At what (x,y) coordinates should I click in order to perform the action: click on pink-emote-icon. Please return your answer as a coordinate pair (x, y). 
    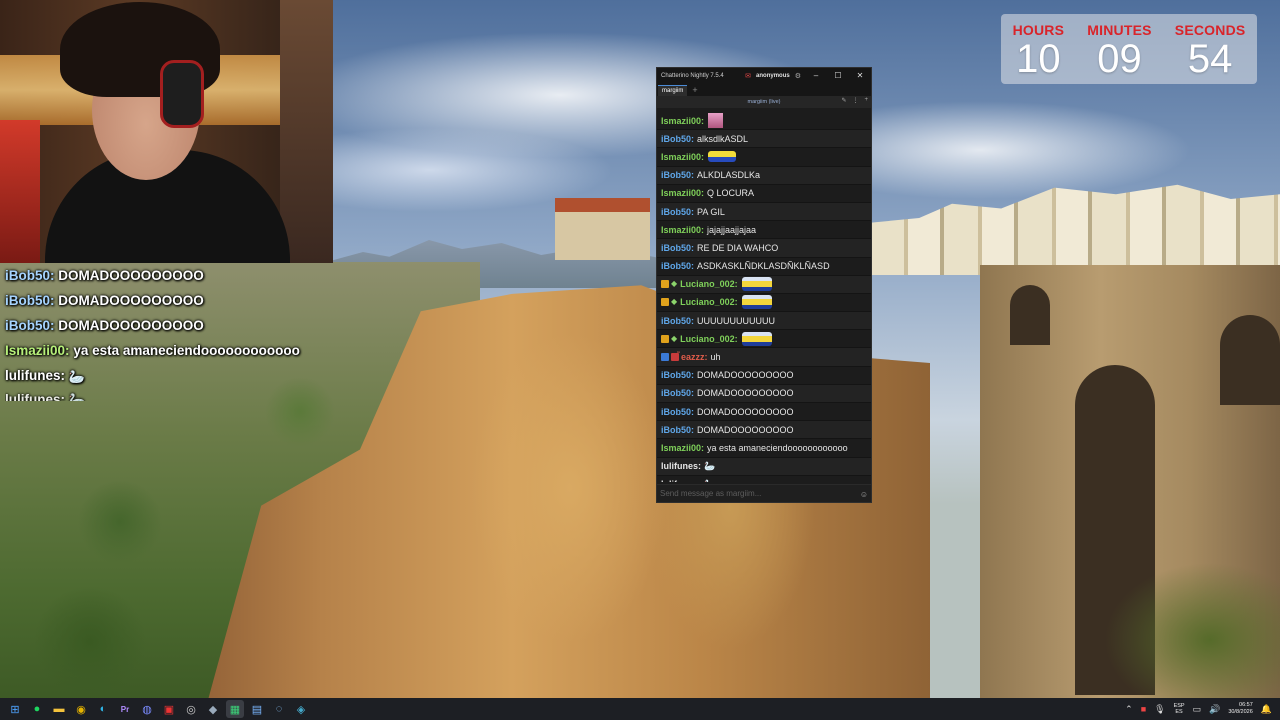
    Looking at the image, I should click on (716, 121).